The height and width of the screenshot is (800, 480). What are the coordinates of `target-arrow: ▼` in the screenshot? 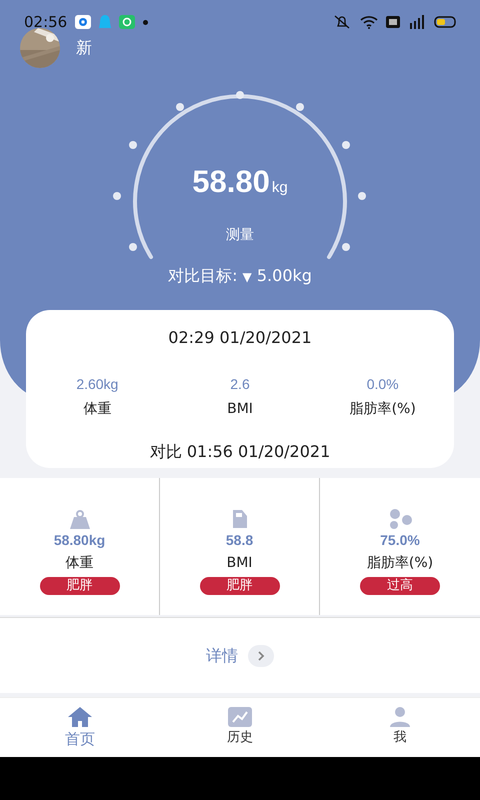 It's located at (247, 277).